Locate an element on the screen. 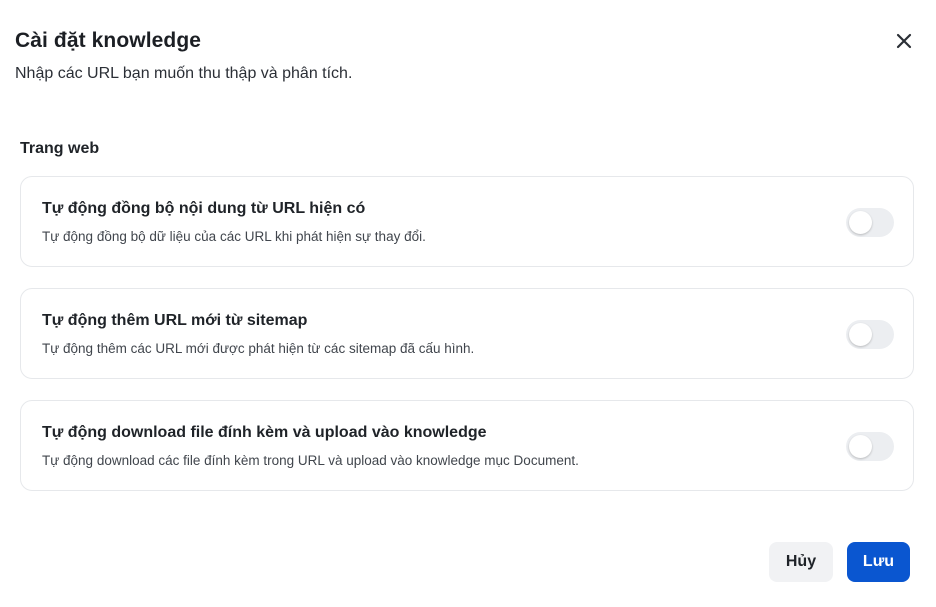 Image resolution: width=936 pixels, height=607 pixels. close-icon is located at coordinates (904, 43).